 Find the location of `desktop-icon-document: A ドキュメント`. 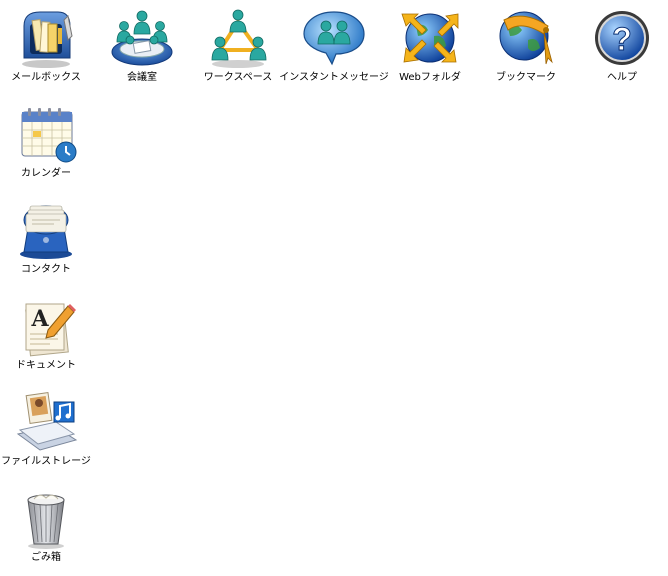

desktop-icon-document: A ドキュメント is located at coordinates (47, 339).